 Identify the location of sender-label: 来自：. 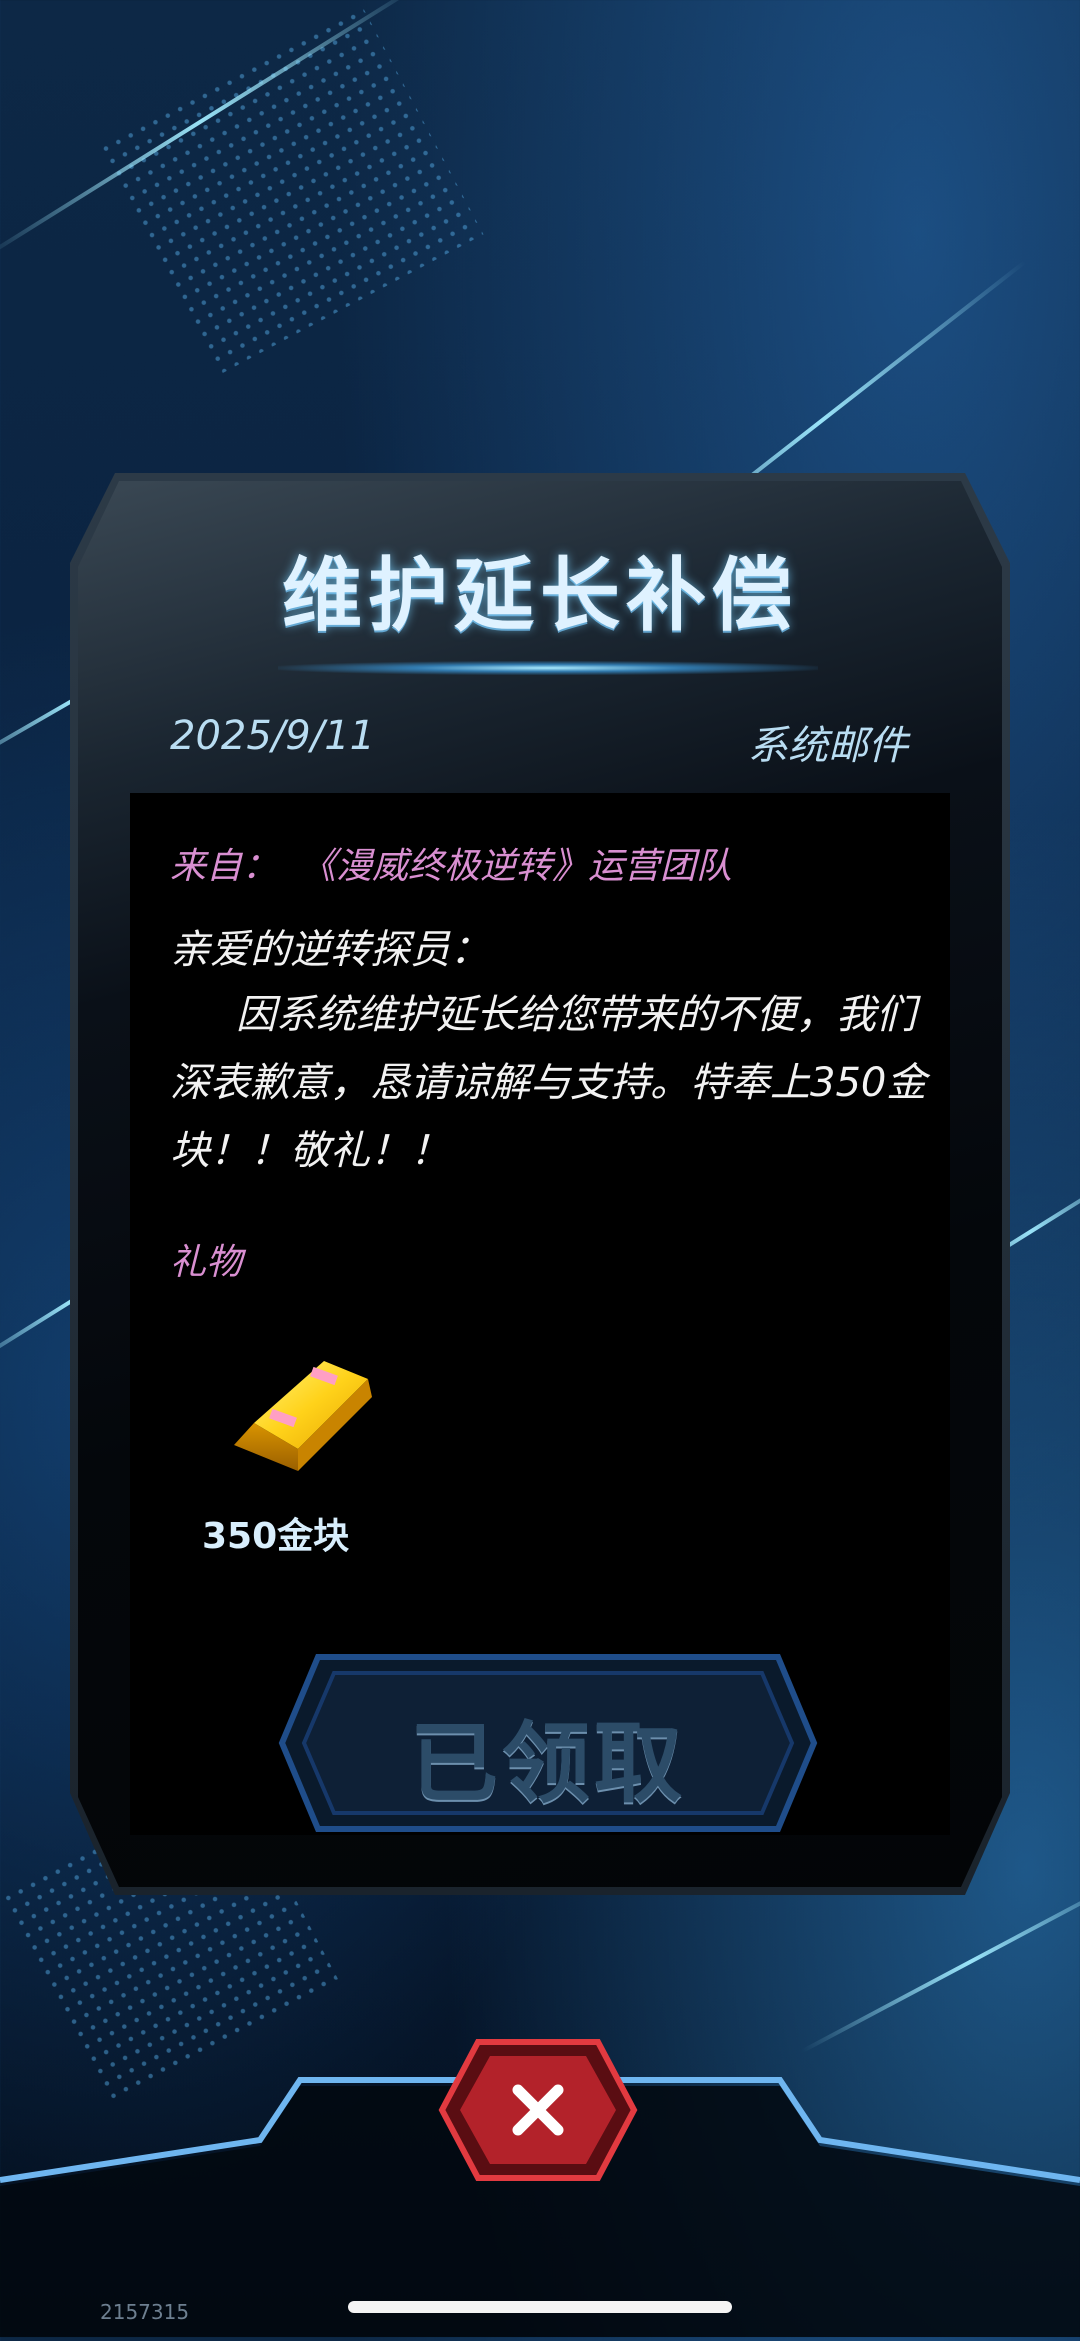
(224, 866).